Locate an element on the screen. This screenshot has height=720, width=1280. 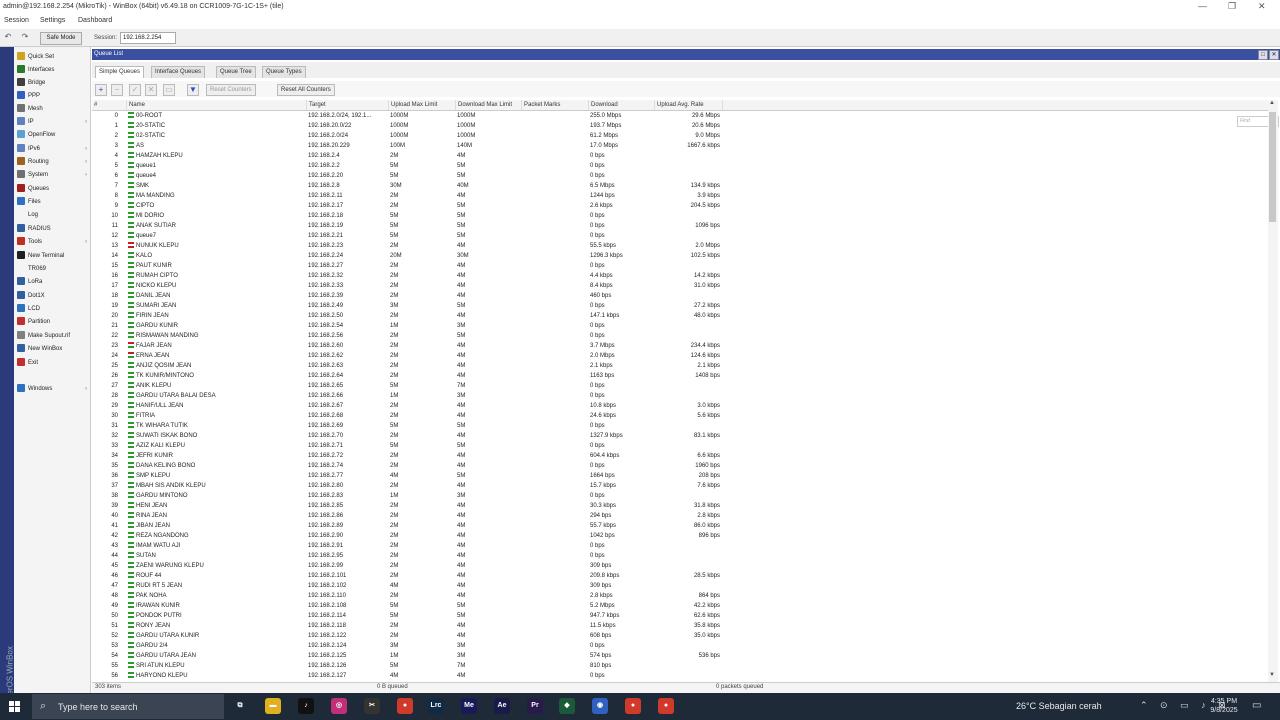
table-row: 12 queue7 192.168.2.21 5M 5M 0 bps is located at coordinates (680, 236).